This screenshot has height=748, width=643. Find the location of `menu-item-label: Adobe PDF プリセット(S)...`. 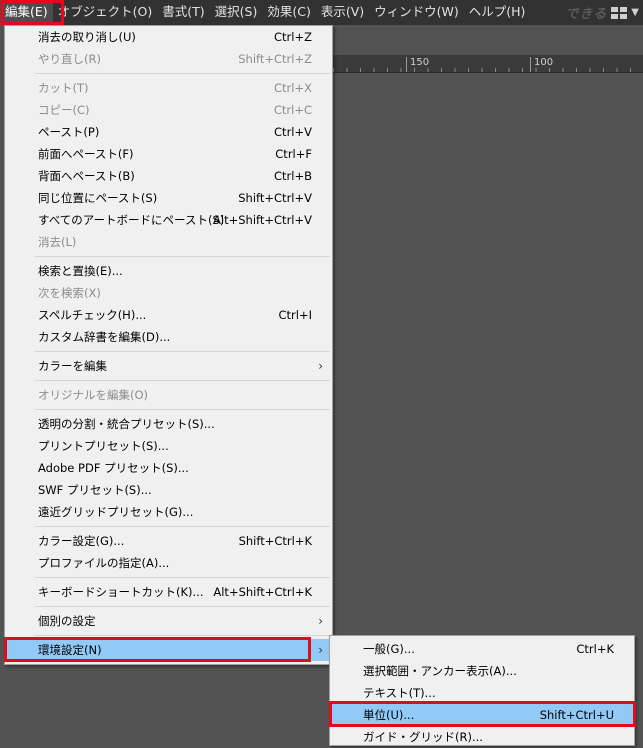

menu-item-label: Adobe PDF プリセット(S)... is located at coordinates (113, 468).